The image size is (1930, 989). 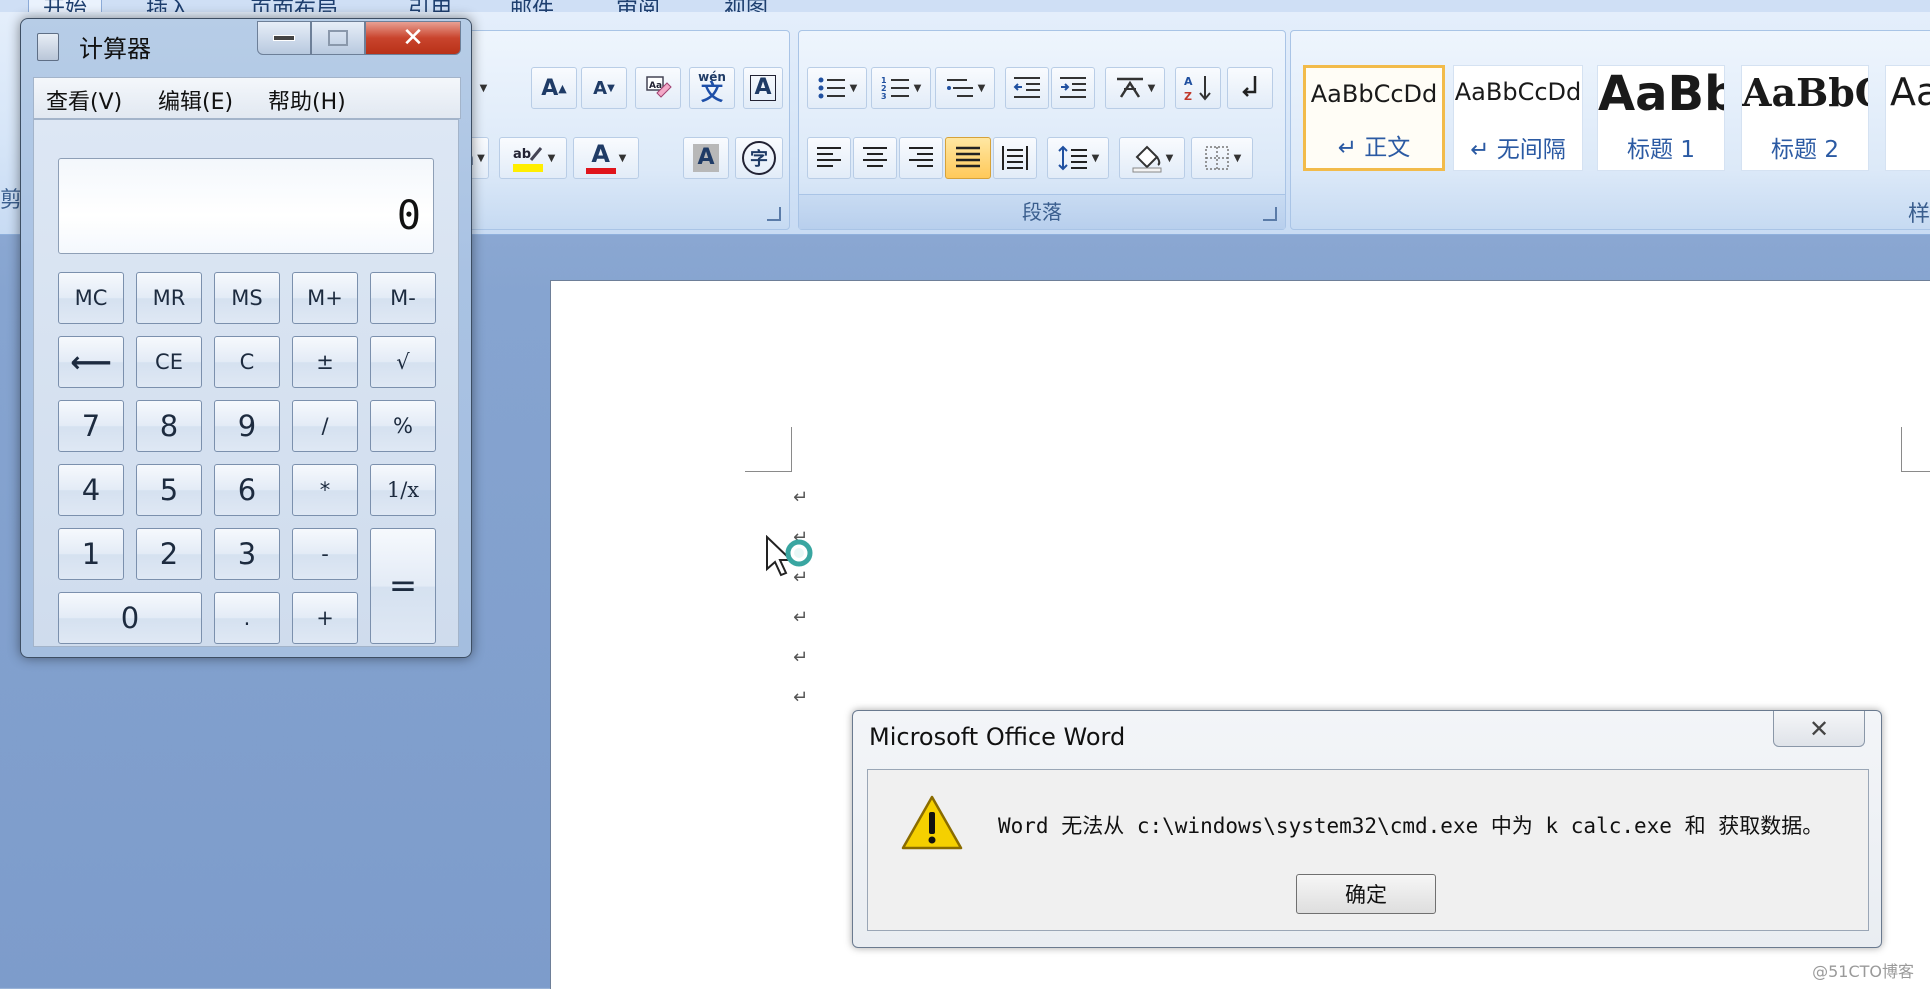 I want to click on key-2: 2, so click(x=169, y=554).